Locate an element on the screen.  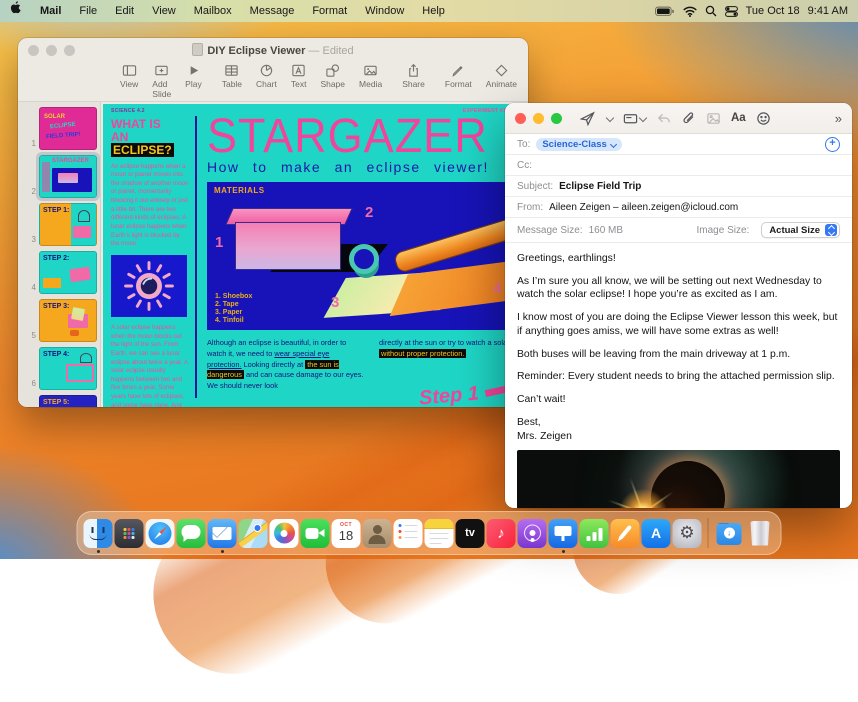
chart-button: Chart is located at coordinates (266, 76).